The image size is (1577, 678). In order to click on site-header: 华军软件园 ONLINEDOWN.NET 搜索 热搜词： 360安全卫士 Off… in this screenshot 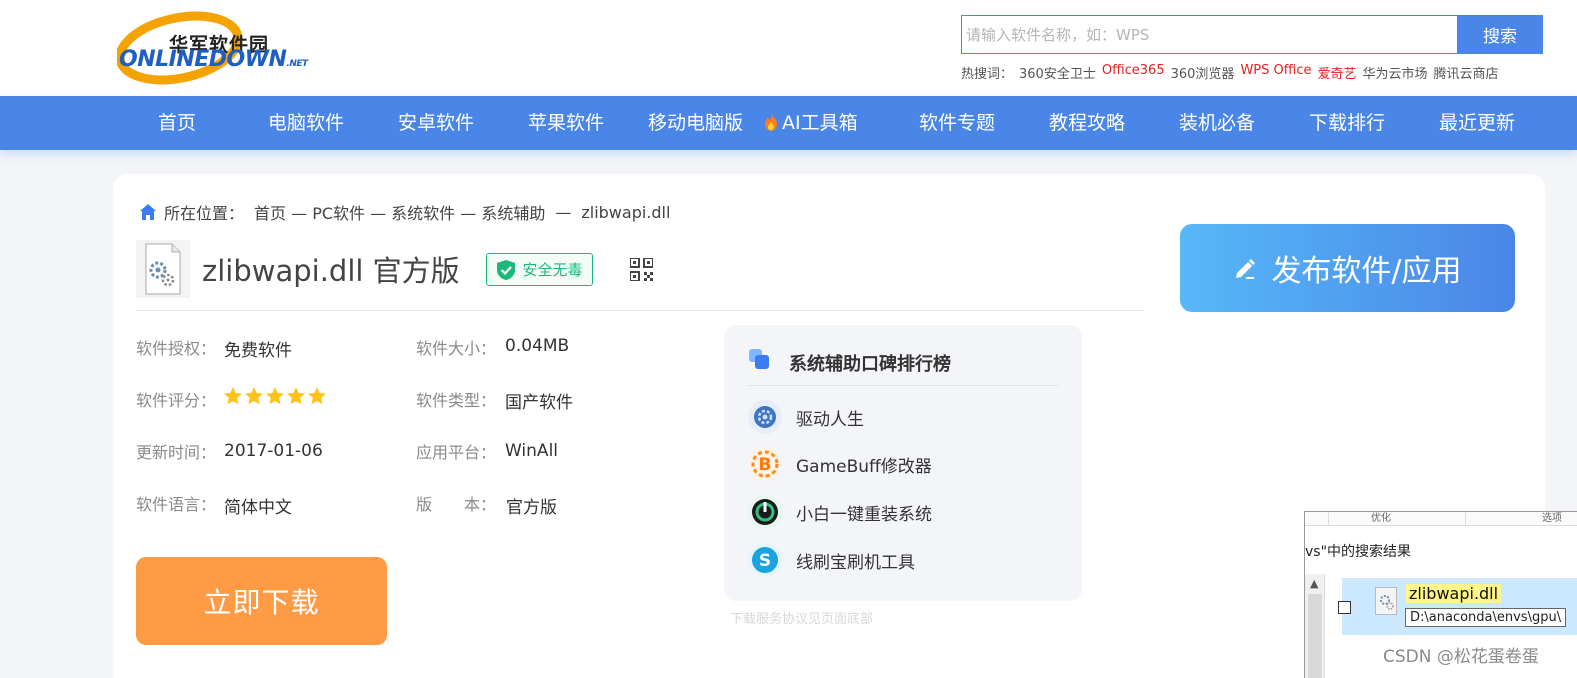, I will do `click(788, 48)`.